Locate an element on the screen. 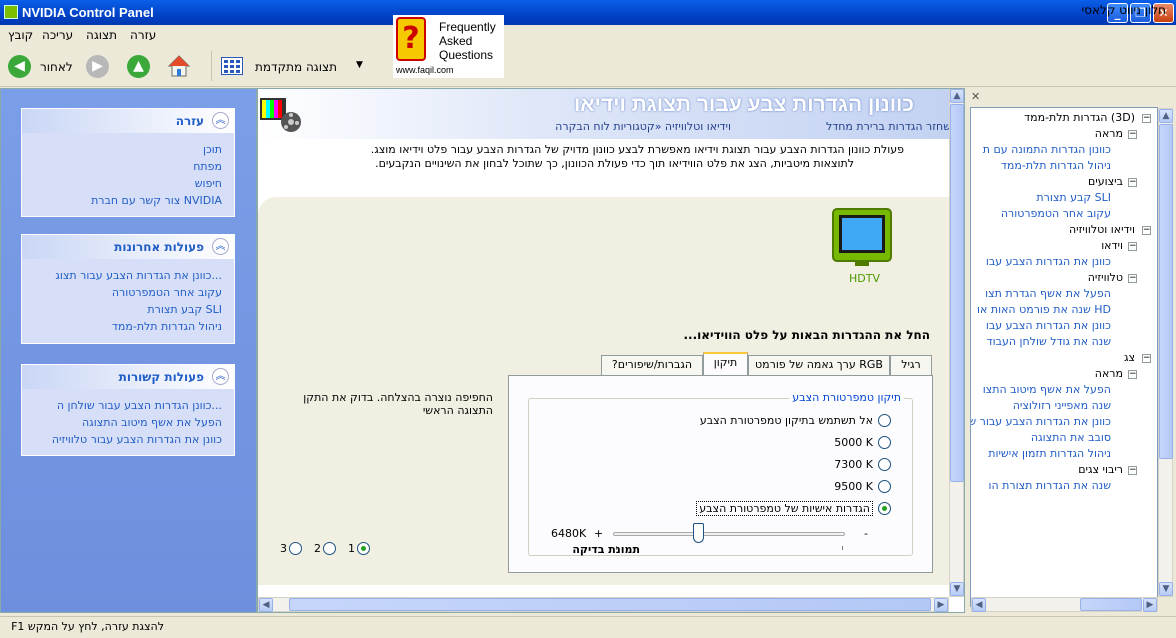  back-arrow-icon: ◀ is located at coordinates (19, 66).